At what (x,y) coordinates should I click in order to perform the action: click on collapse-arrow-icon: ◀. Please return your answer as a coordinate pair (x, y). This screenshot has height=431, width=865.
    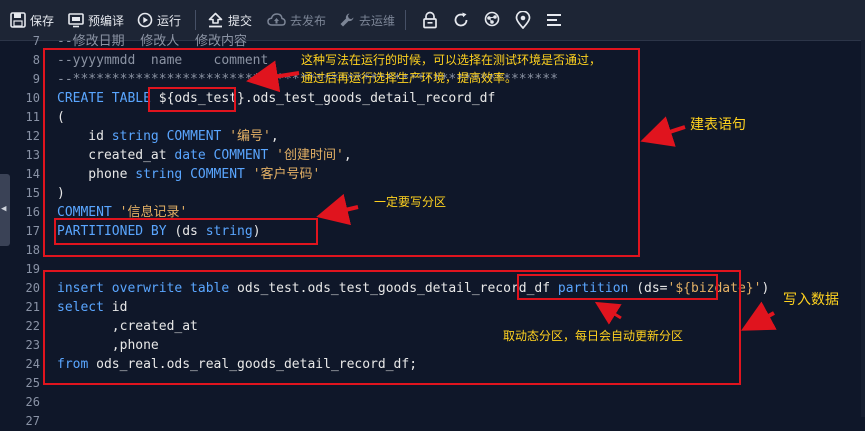
    Looking at the image, I should click on (4, 209).